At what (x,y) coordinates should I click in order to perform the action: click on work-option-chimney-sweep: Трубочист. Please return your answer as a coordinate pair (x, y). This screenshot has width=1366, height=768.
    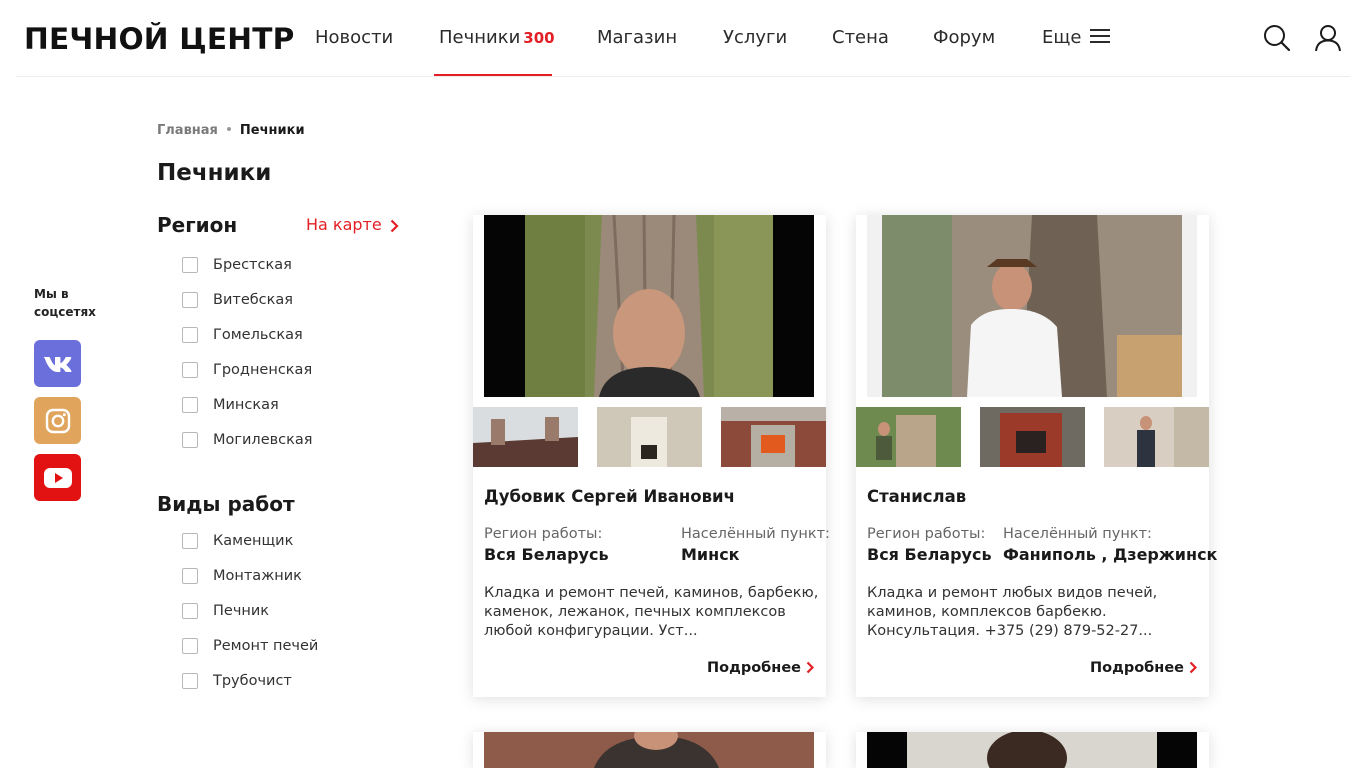
    Looking at the image, I should click on (237, 681).